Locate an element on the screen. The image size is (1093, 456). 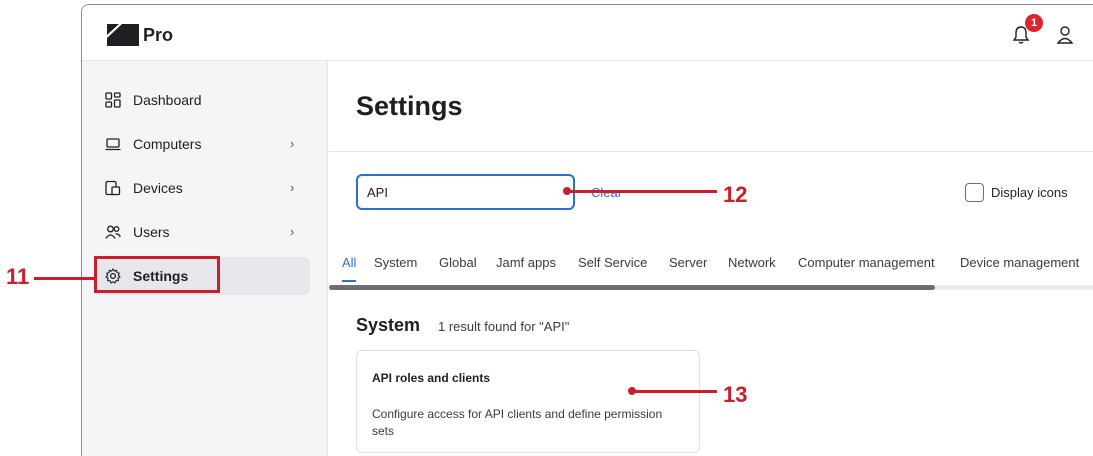
tab-self-service: Self Service is located at coordinates (612, 262).